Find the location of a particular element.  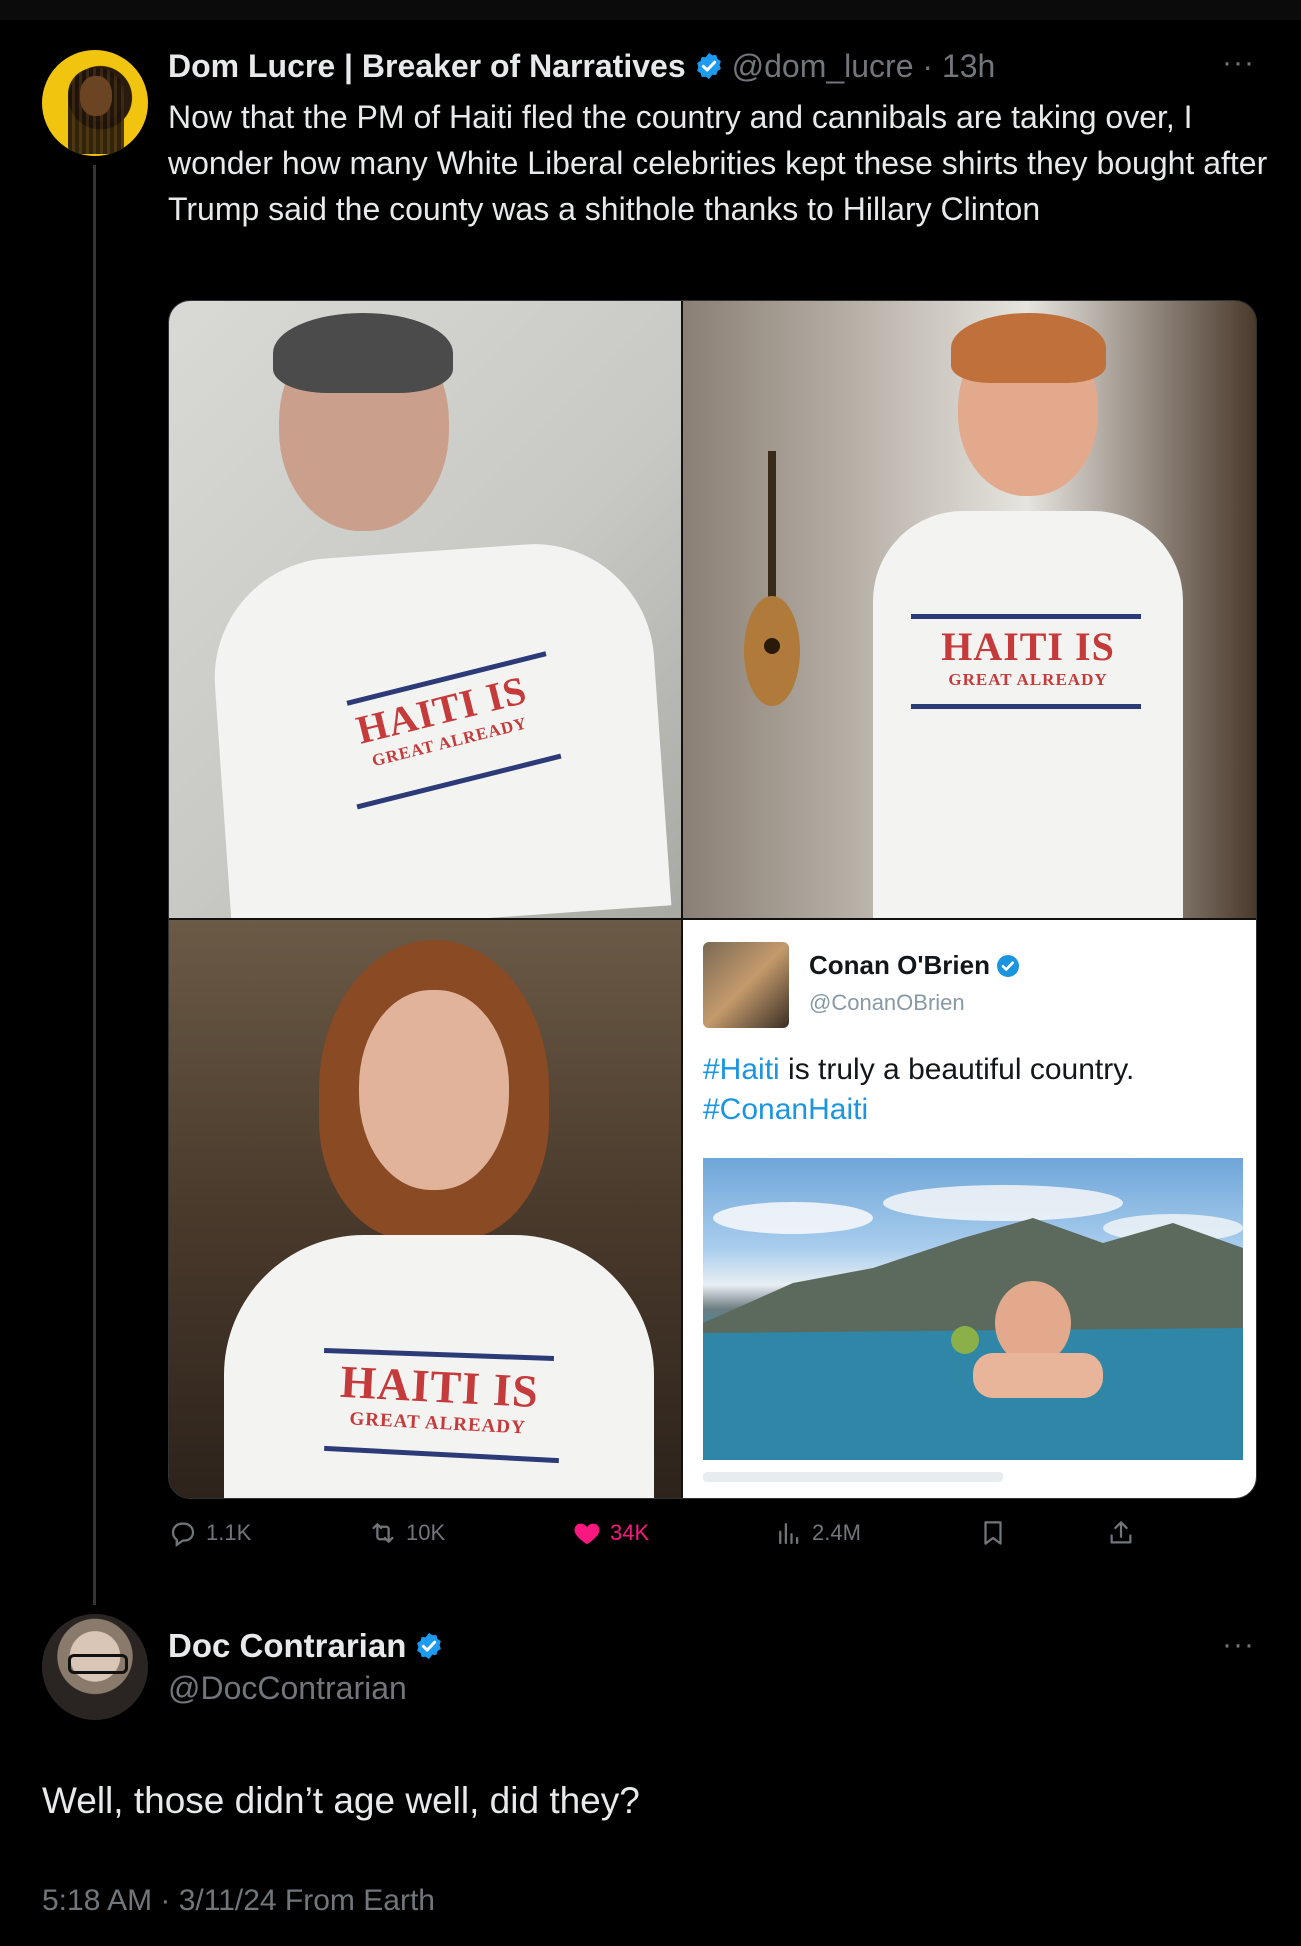

repost-icon is located at coordinates (383, 1533).